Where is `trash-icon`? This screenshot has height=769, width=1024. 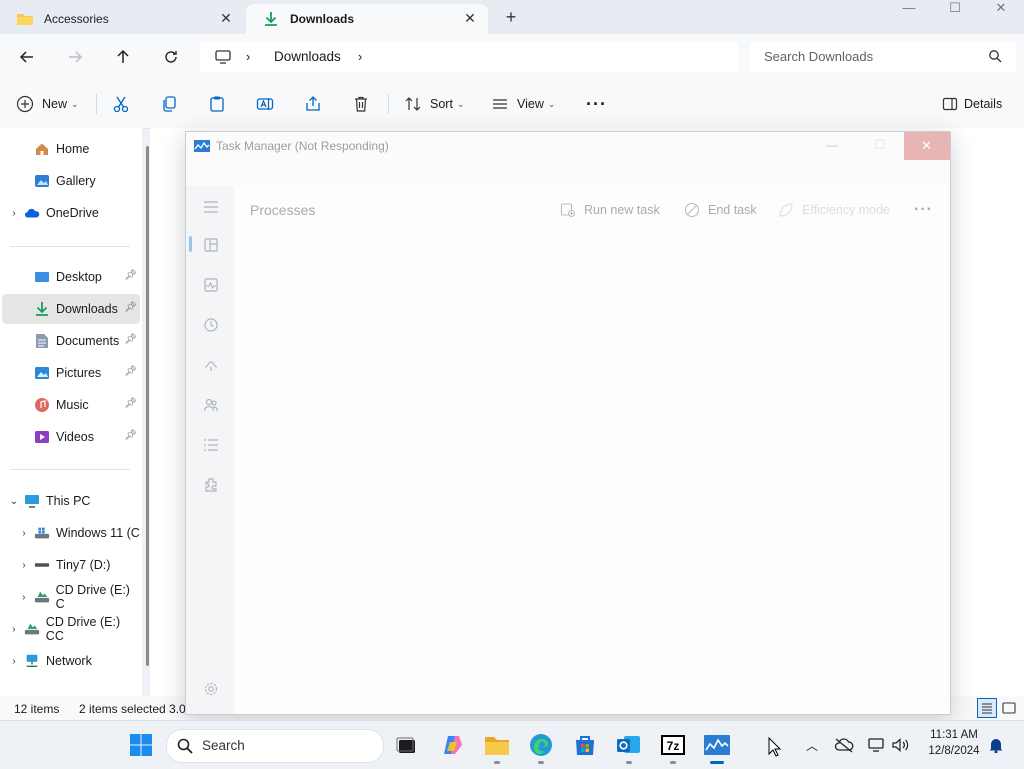 trash-icon is located at coordinates (361, 104).